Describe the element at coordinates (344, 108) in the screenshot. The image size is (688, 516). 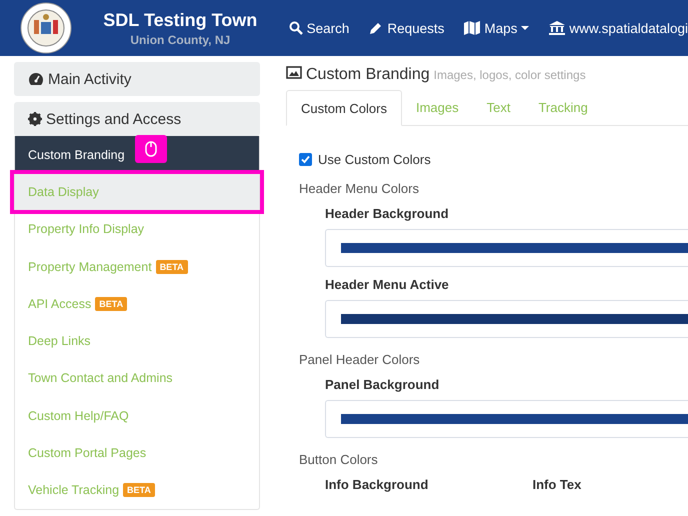
I see `tab: Custom Colors` at that location.